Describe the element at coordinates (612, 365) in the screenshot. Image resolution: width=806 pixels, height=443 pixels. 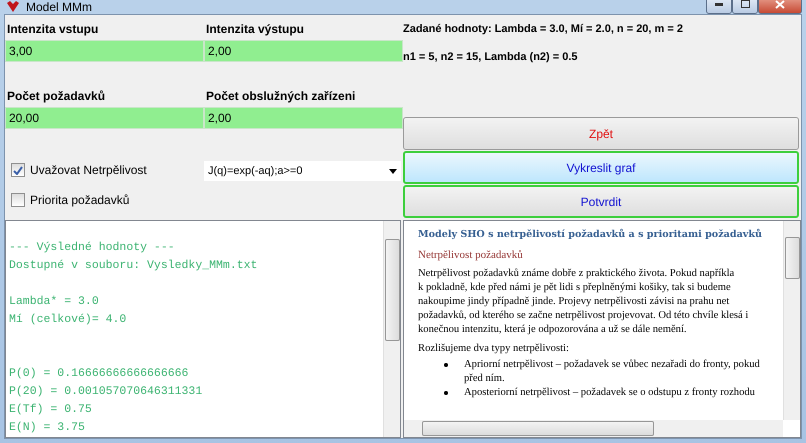
I see `bullet-text: Apriorní netrpělivost – požadavek se vůbec nezařadi do fronty, pokud` at that location.